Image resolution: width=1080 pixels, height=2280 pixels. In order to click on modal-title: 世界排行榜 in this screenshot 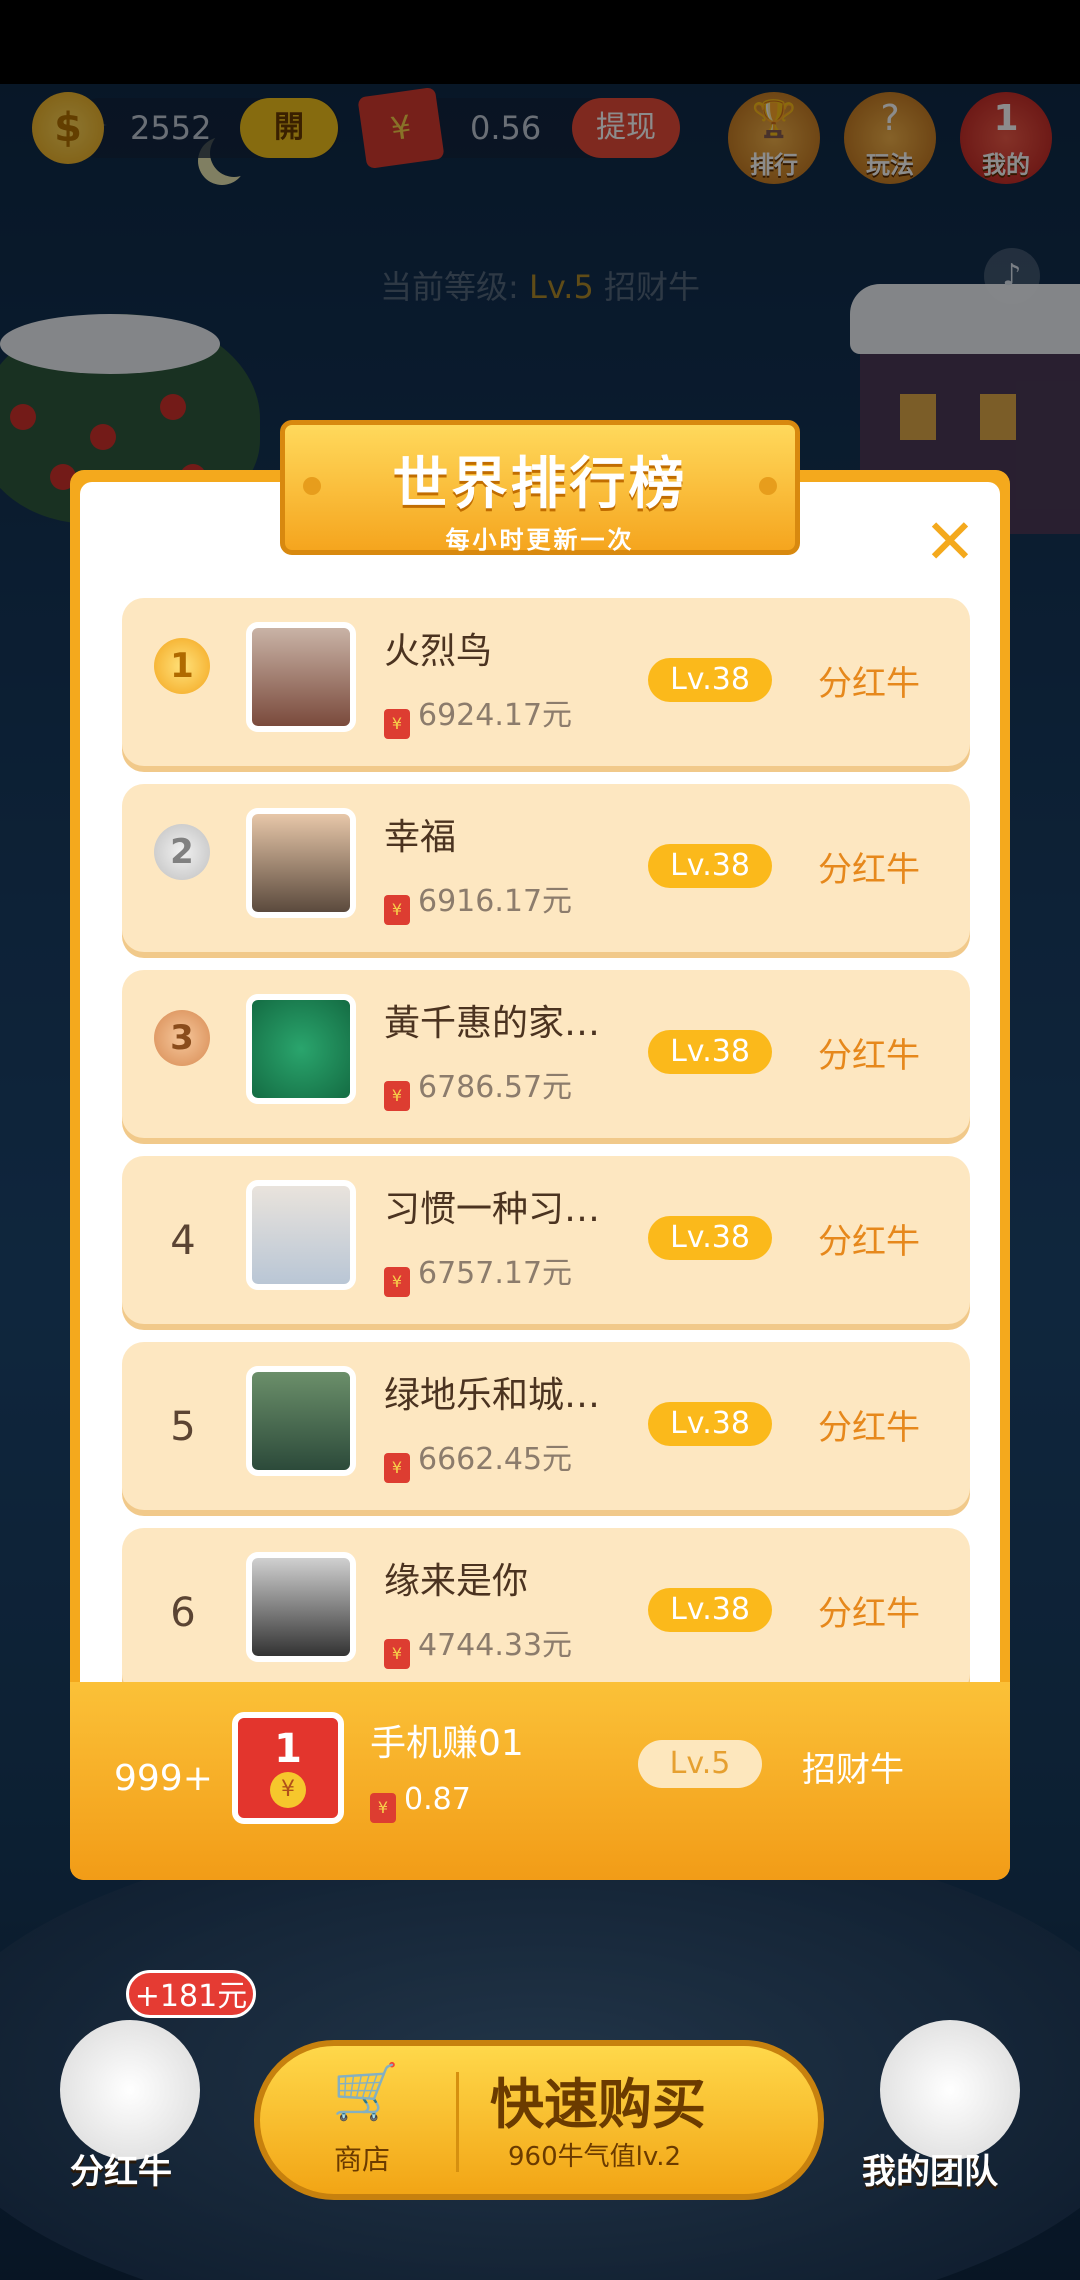, I will do `click(540, 484)`.